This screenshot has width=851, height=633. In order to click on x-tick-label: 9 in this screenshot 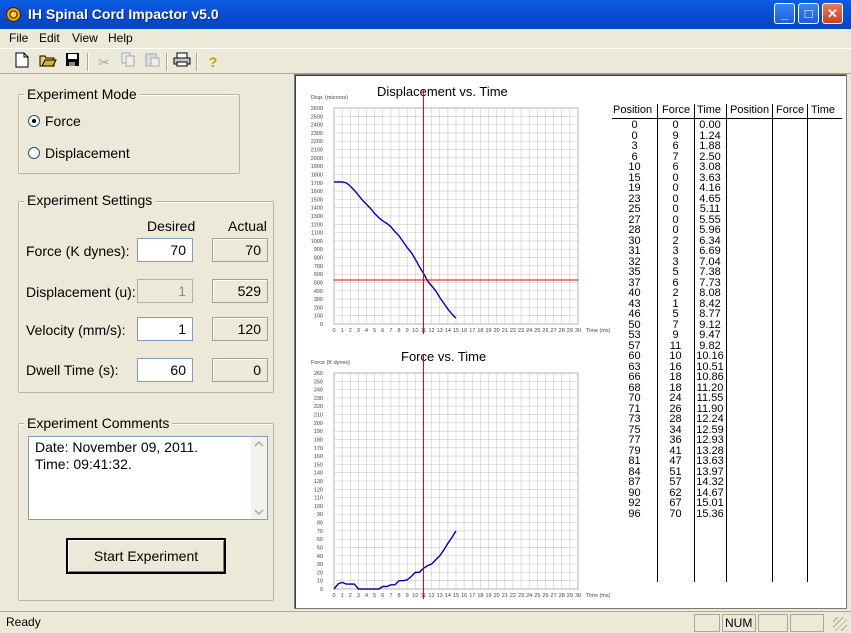, I will do `click(407, 596)`.